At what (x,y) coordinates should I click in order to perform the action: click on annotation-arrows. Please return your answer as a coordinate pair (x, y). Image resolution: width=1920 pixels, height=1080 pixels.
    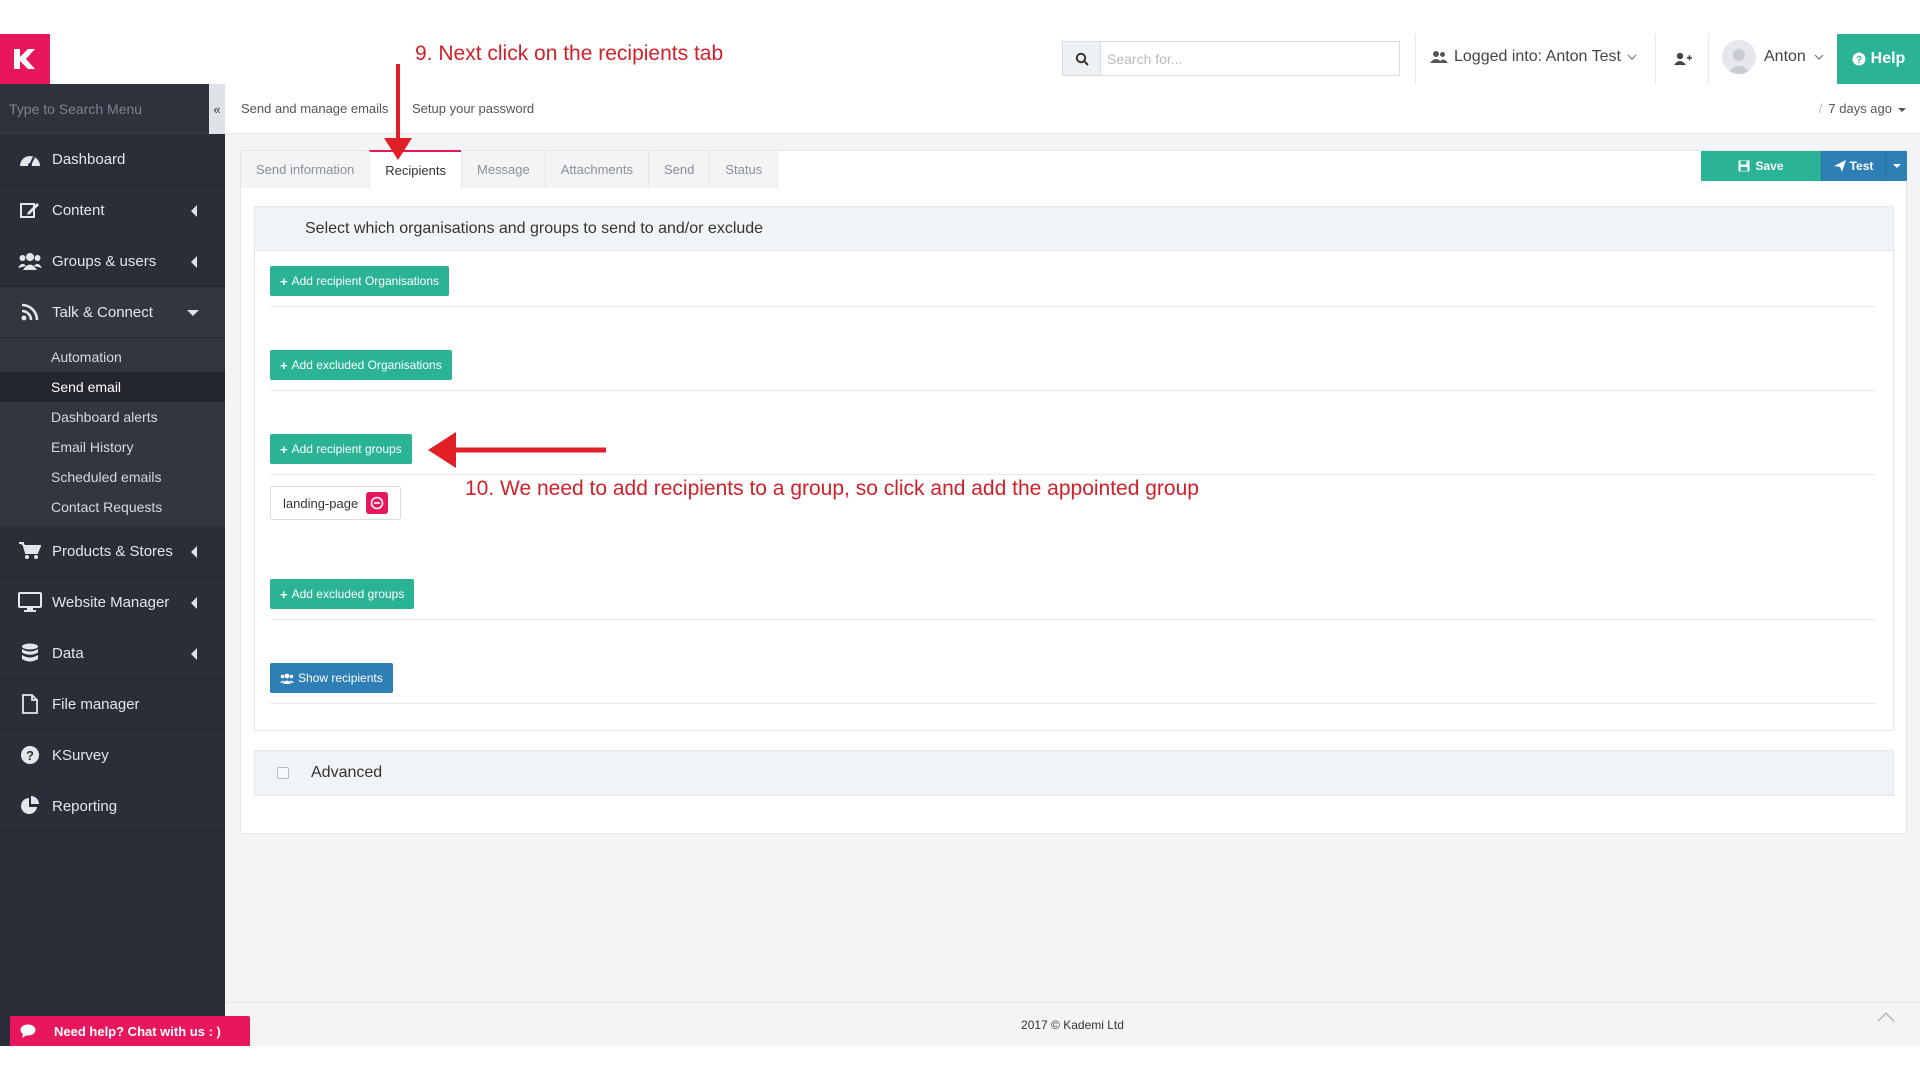
    Looking at the image, I should click on (495, 266).